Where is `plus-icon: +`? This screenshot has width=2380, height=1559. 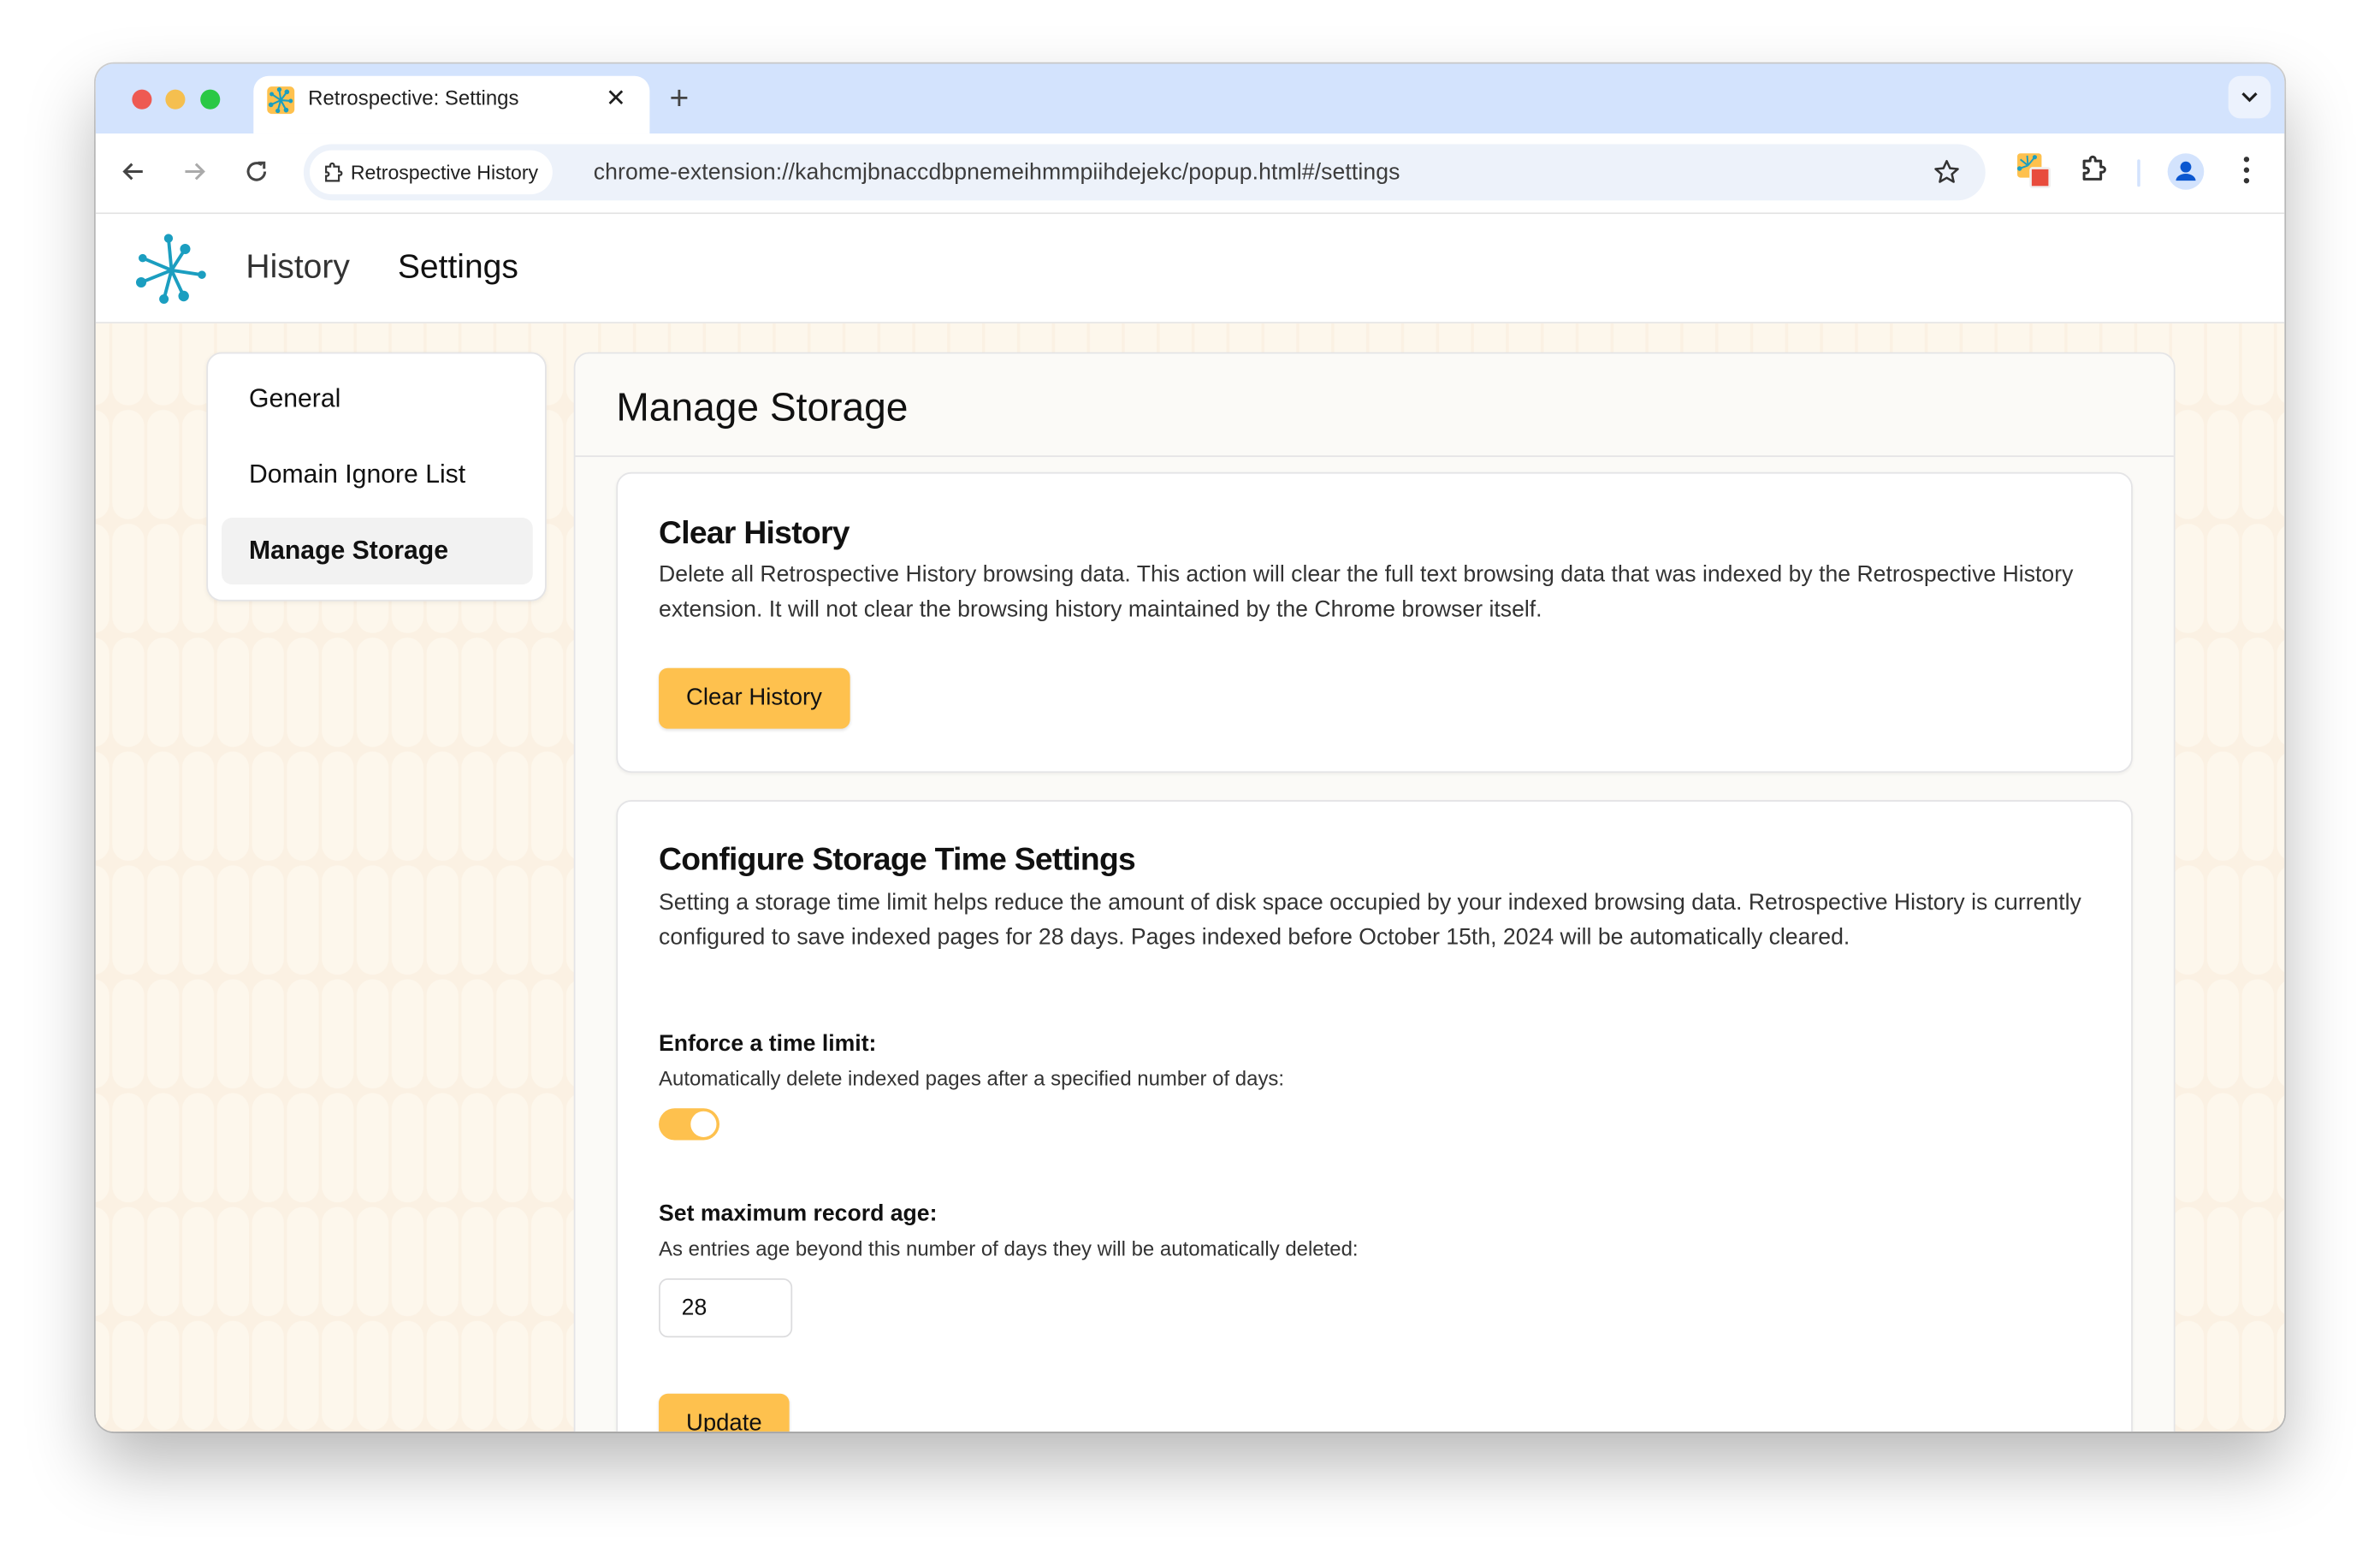
plus-icon: + is located at coordinates (679, 99).